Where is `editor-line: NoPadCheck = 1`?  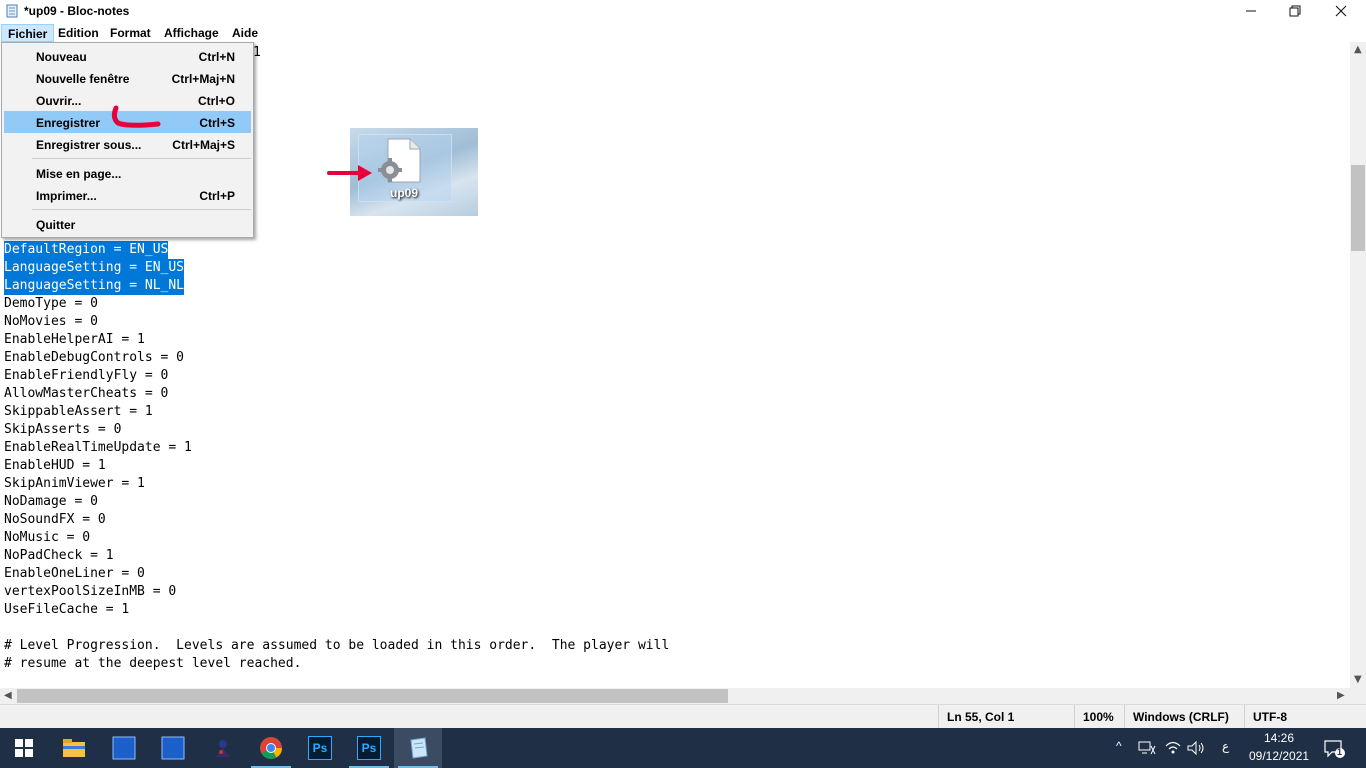 editor-line: NoPadCheck = 1 is located at coordinates (59, 555).